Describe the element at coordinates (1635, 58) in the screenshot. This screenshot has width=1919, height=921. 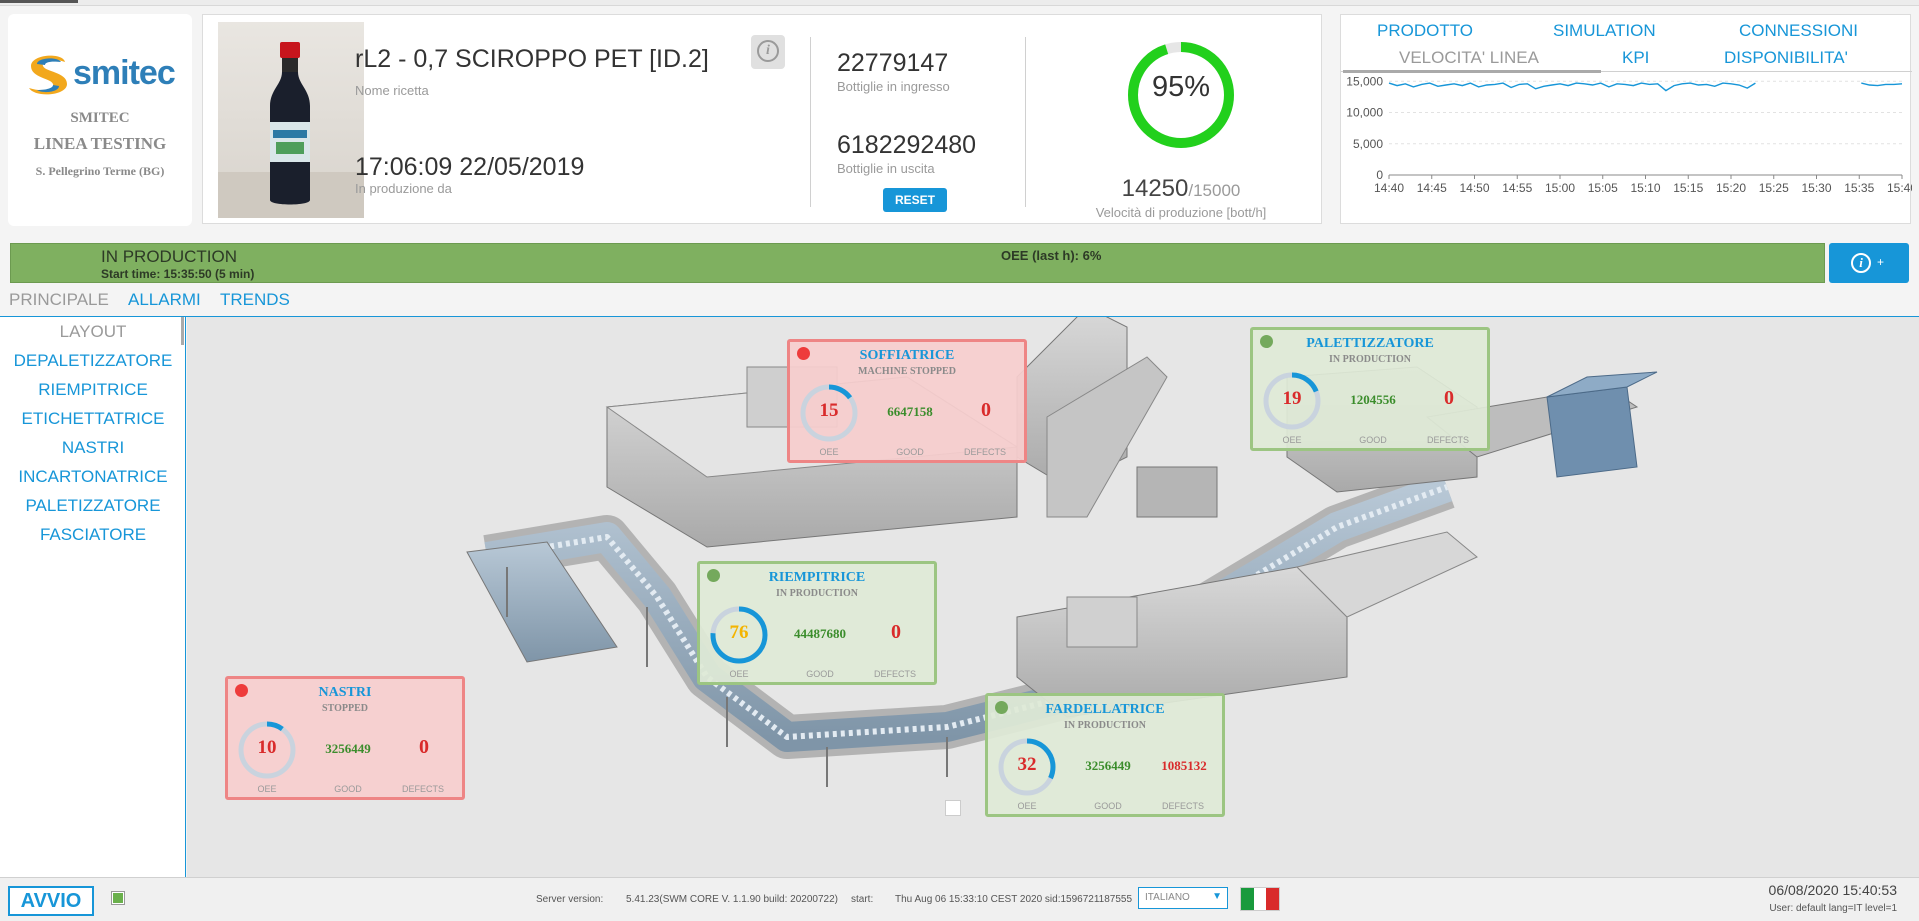
I see `tab-kpi: KPI` at that location.